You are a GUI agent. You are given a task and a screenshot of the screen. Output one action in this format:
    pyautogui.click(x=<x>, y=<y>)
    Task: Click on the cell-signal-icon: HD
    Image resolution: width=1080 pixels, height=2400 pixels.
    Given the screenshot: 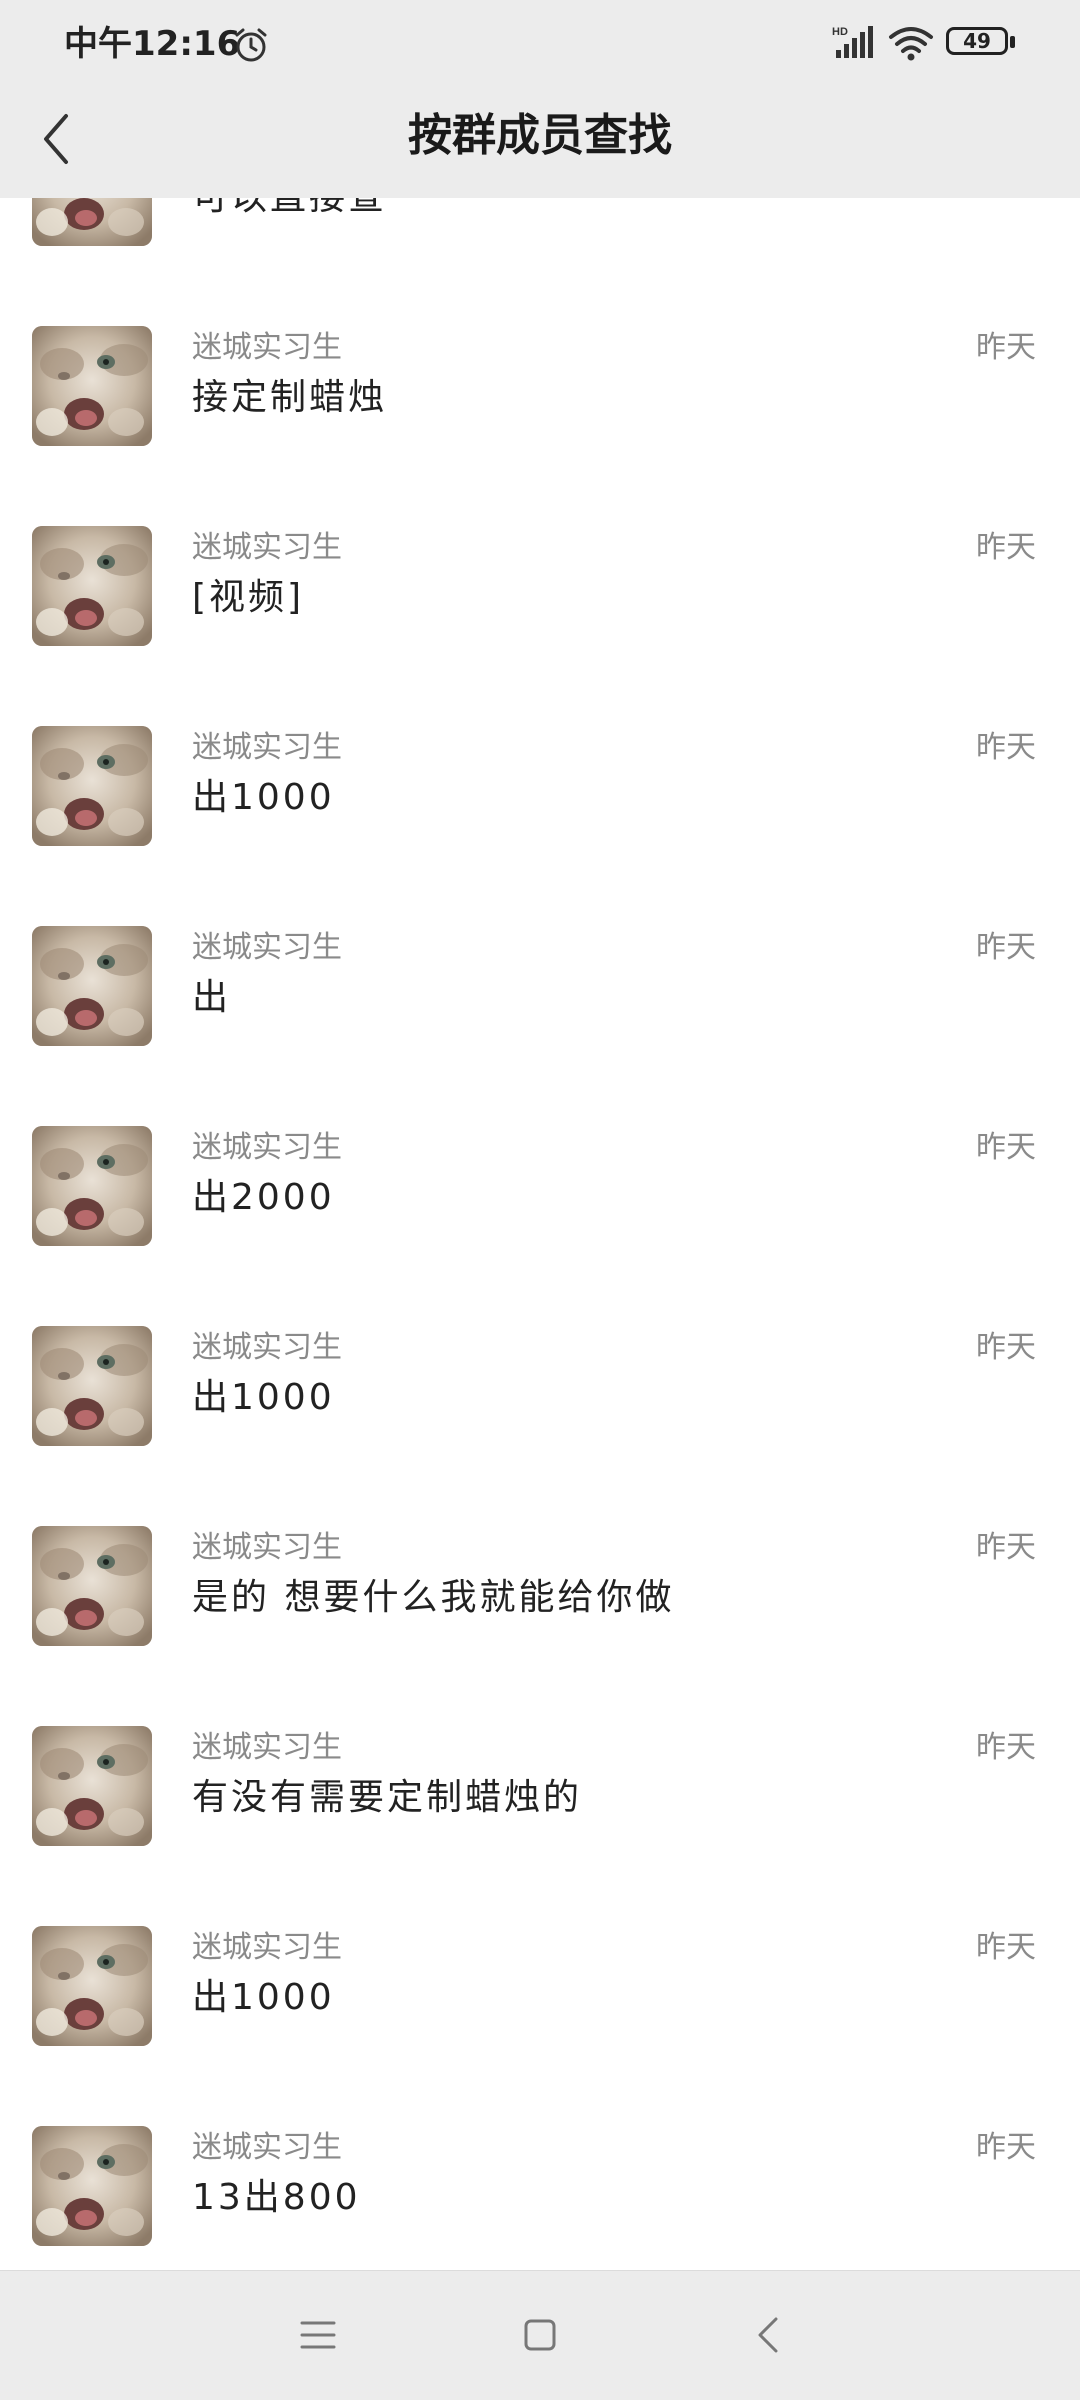 What is the action you would take?
    pyautogui.click(x=854, y=43)
    